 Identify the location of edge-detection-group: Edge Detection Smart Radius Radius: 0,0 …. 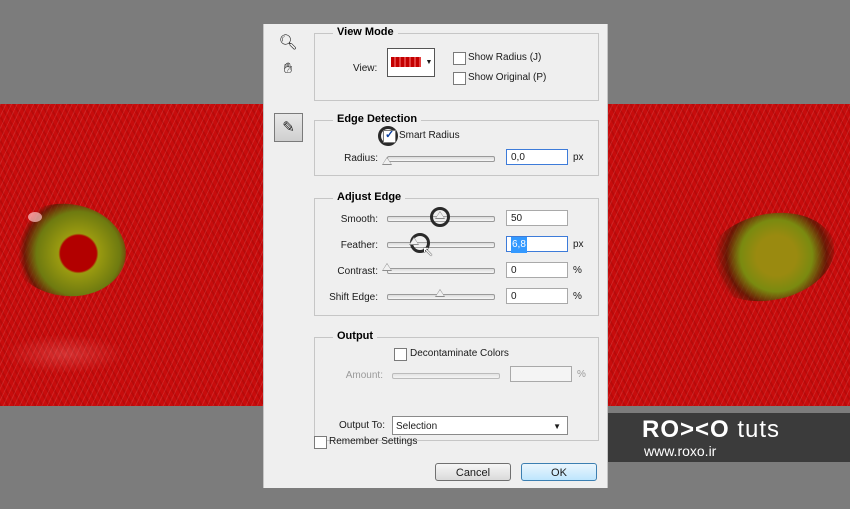
(456, 144).